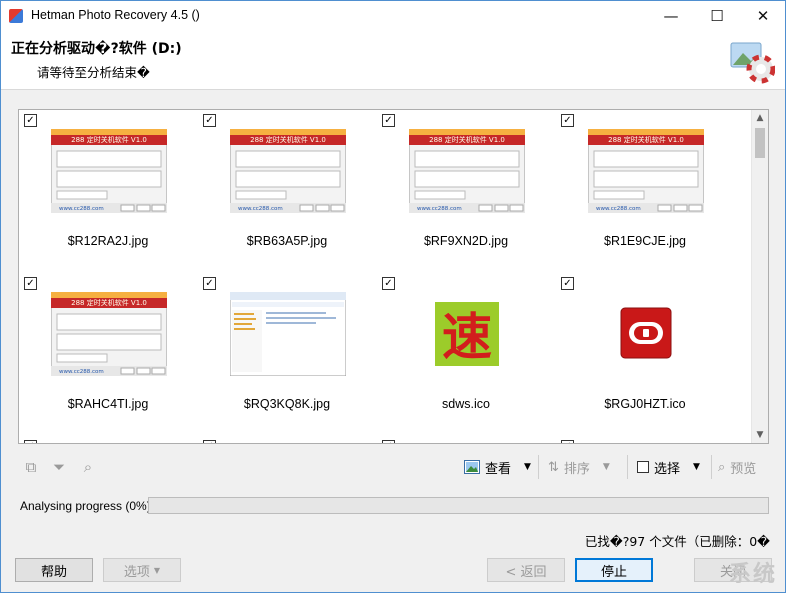 Image resolution: width=786 pixels, height=593 pixels. What do you see at coordinates (93, 72) in the screenshot?
I see `page-subtitle: 请等待至分析结束�` at bounding box center [93, 72].